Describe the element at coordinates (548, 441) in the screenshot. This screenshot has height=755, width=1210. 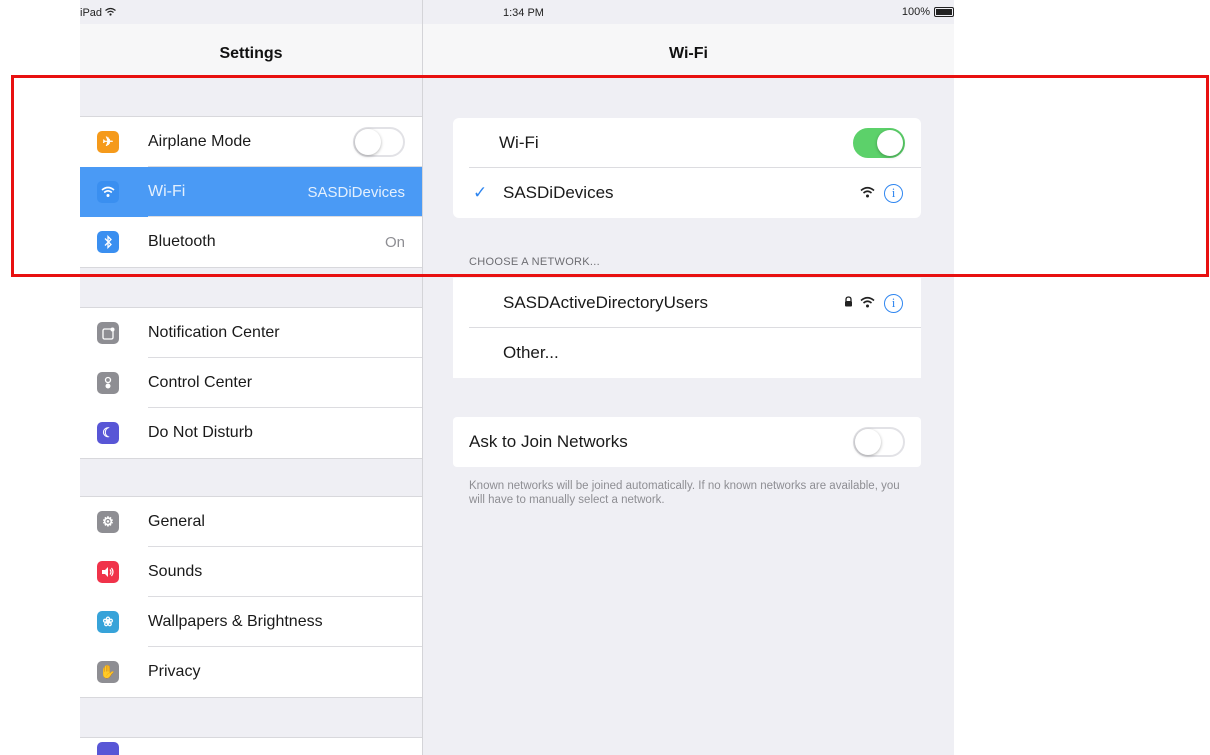
I see `ask-to-join-label: Ask to Join Networks` at that location.